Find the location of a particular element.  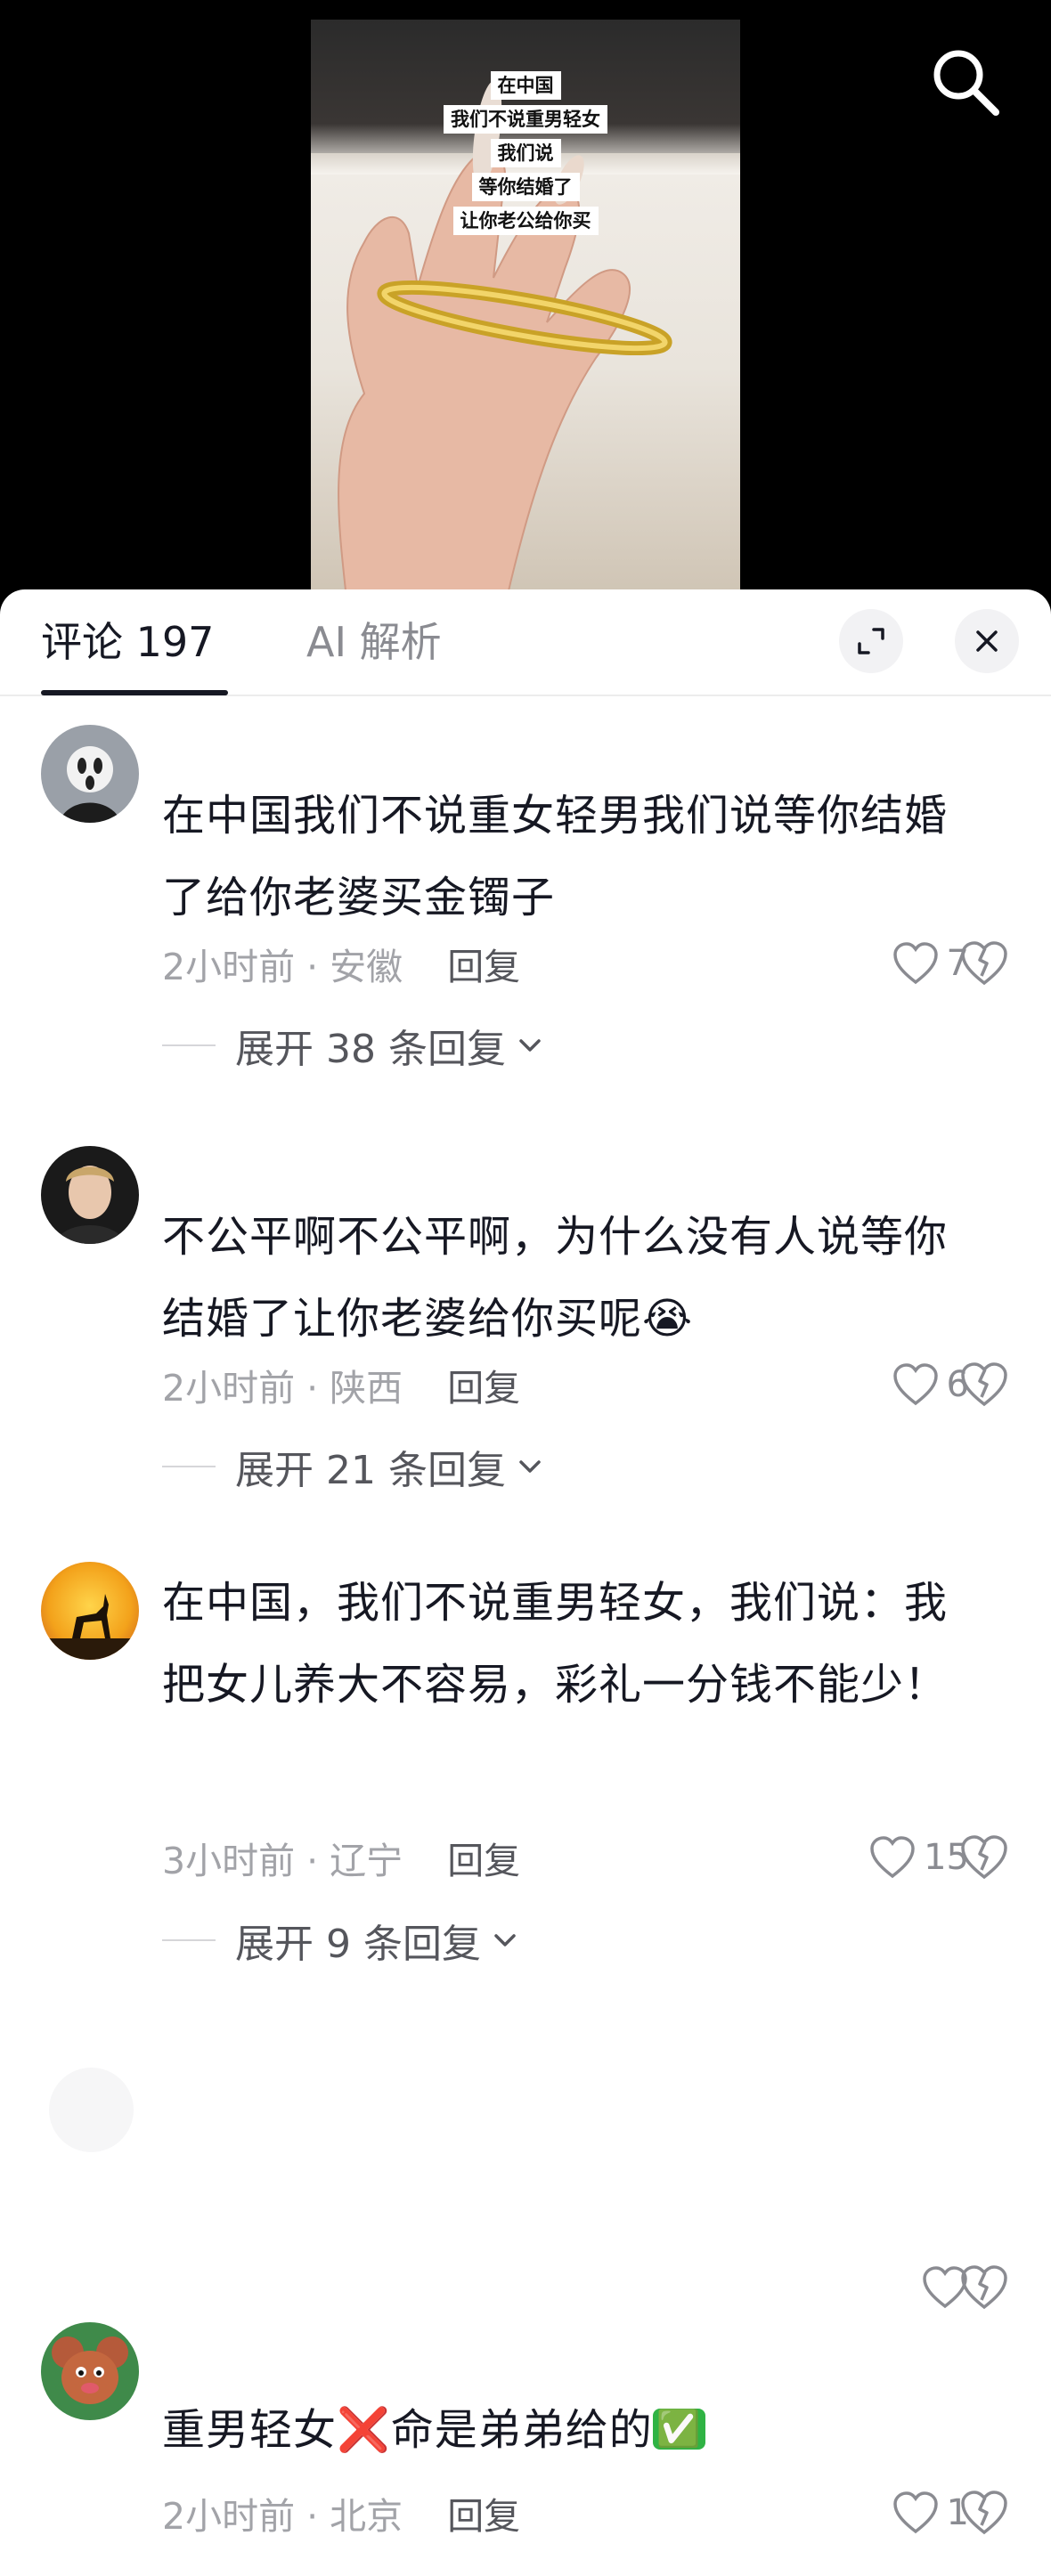

crying-emoji: 😭 is located at coordinates (668, 1319).